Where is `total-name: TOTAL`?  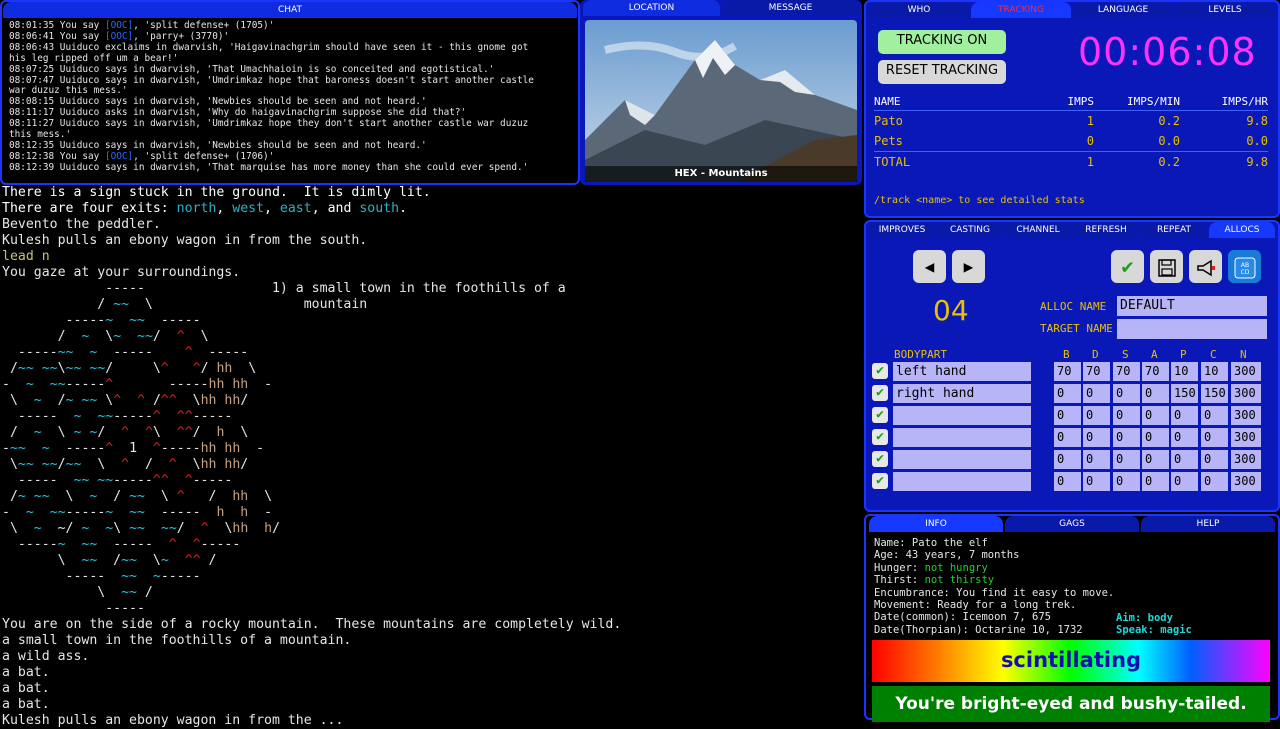 total-name: TOTAL is located at coordinates (949, 161).